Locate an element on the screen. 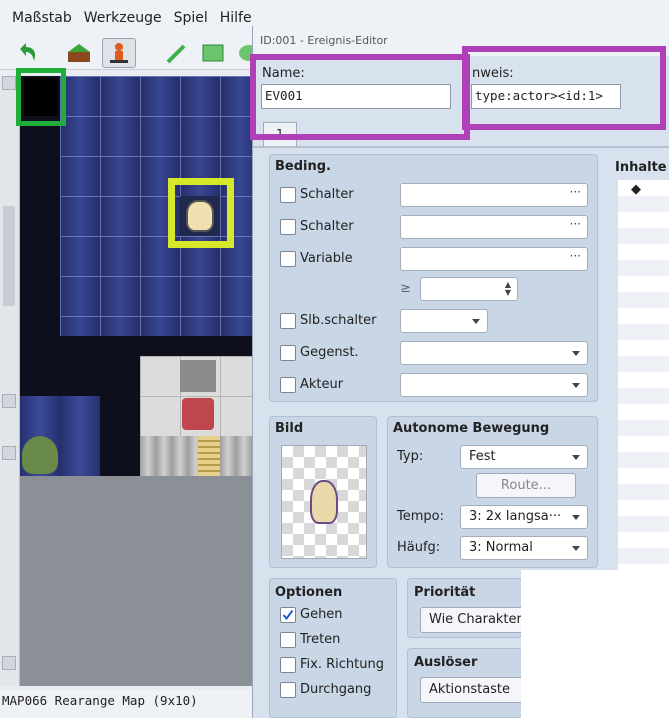 The width and height of the screenshot is (669, 718). switch2-select: ··· is located at coordinates (494, 227).